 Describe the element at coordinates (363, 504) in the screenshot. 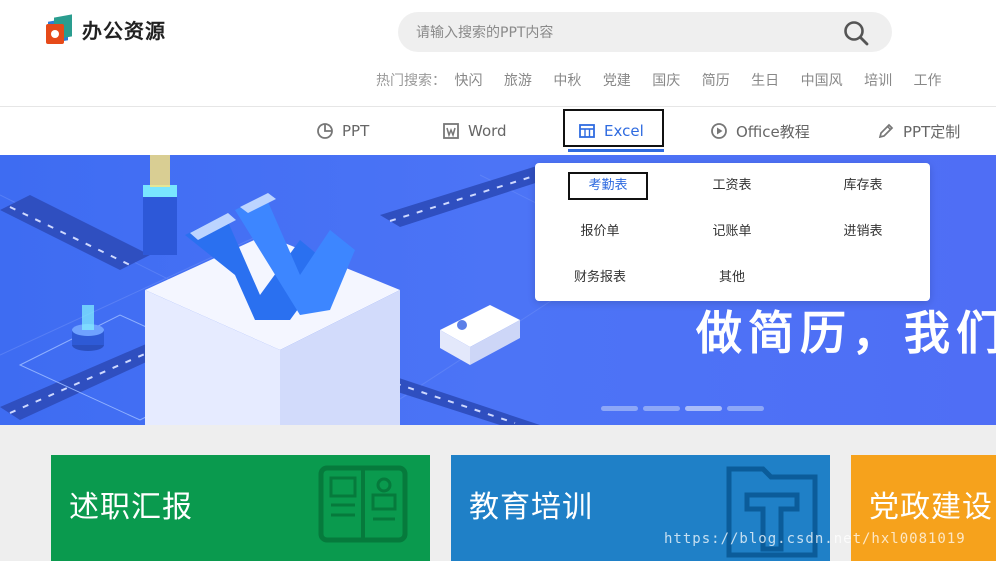

I see `presentation-board-icon` at that location.